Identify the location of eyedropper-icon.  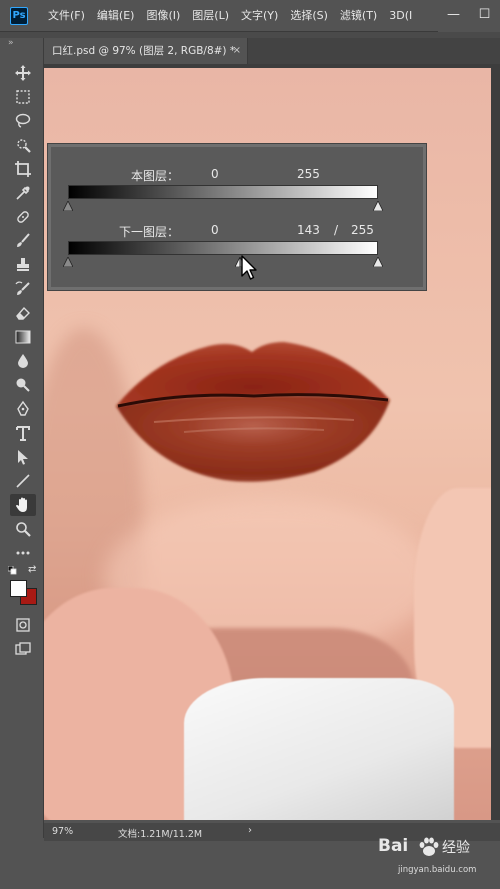
(23, 193).